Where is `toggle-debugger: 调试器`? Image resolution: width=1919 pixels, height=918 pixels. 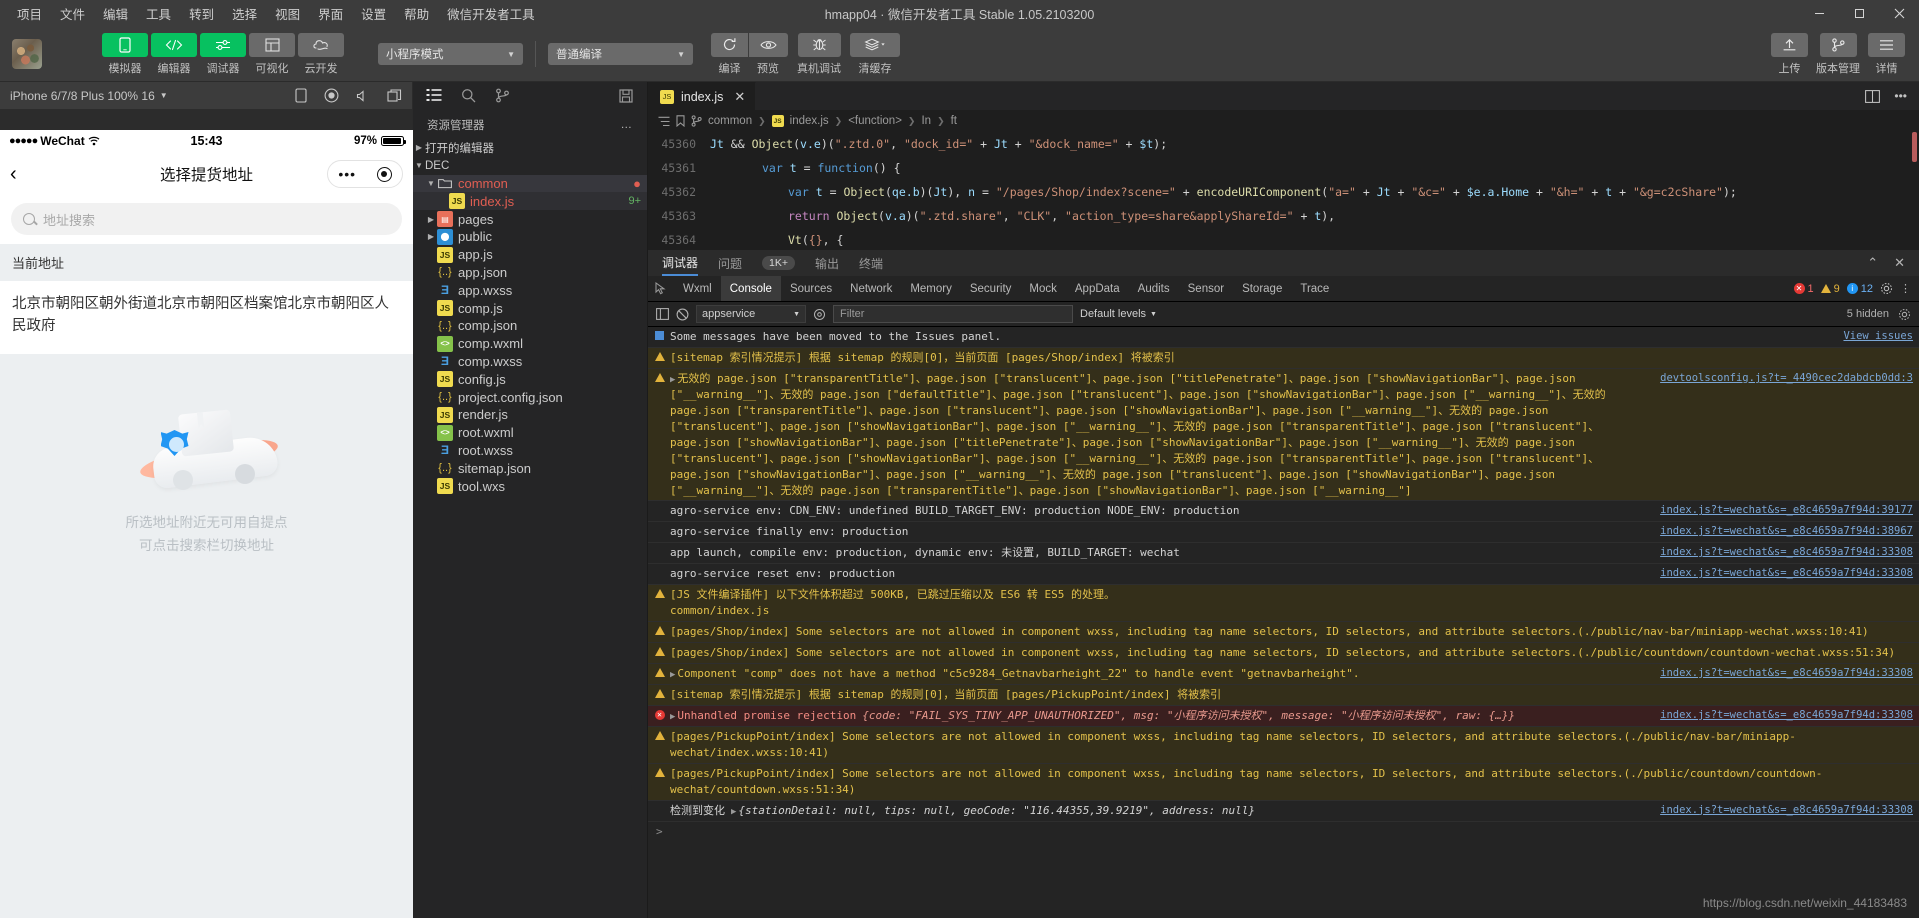
toggle-debugger: 调试器 is located at coordinates (223, 54).